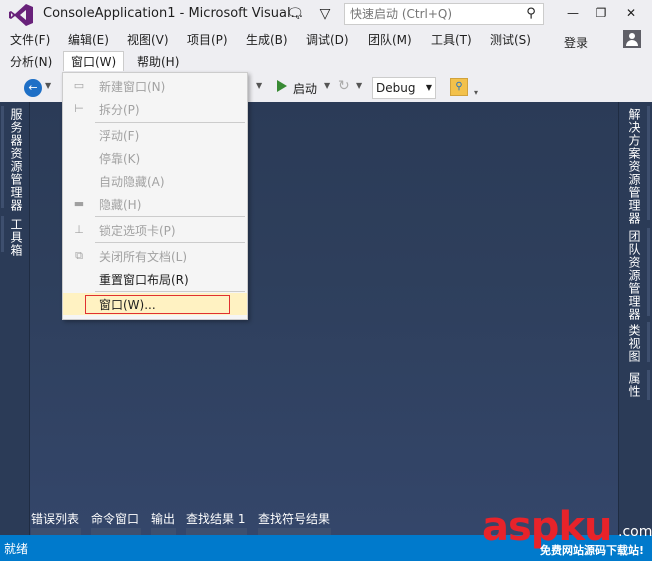 Image resolution: width=652 pixels, height=561 pixels. I want to click on status-text: 就绪, so click(16, 549).